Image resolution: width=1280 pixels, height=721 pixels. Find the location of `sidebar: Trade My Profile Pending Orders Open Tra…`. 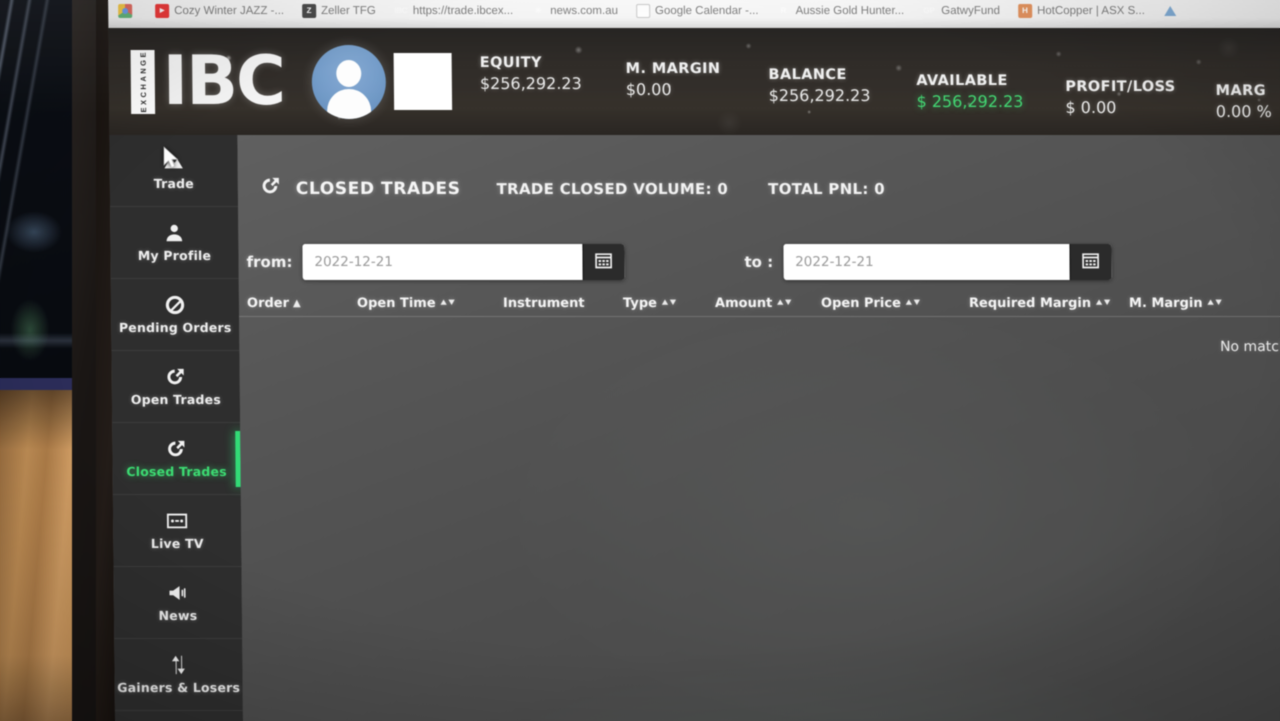

sidebar: Trade My Profile Pending Orders Open Tra… is located at coordinates (176, 427).